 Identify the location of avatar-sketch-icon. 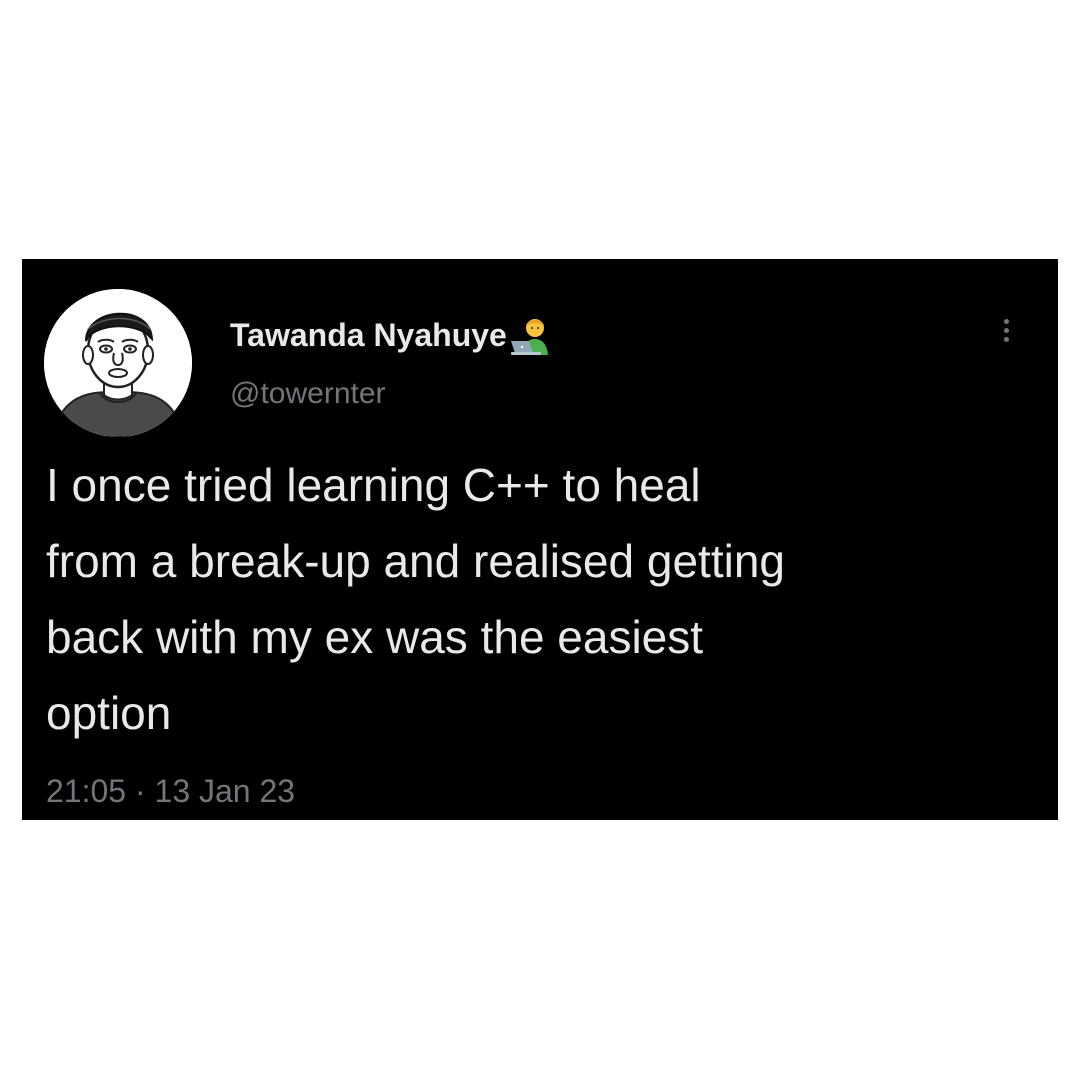
(118, 363).